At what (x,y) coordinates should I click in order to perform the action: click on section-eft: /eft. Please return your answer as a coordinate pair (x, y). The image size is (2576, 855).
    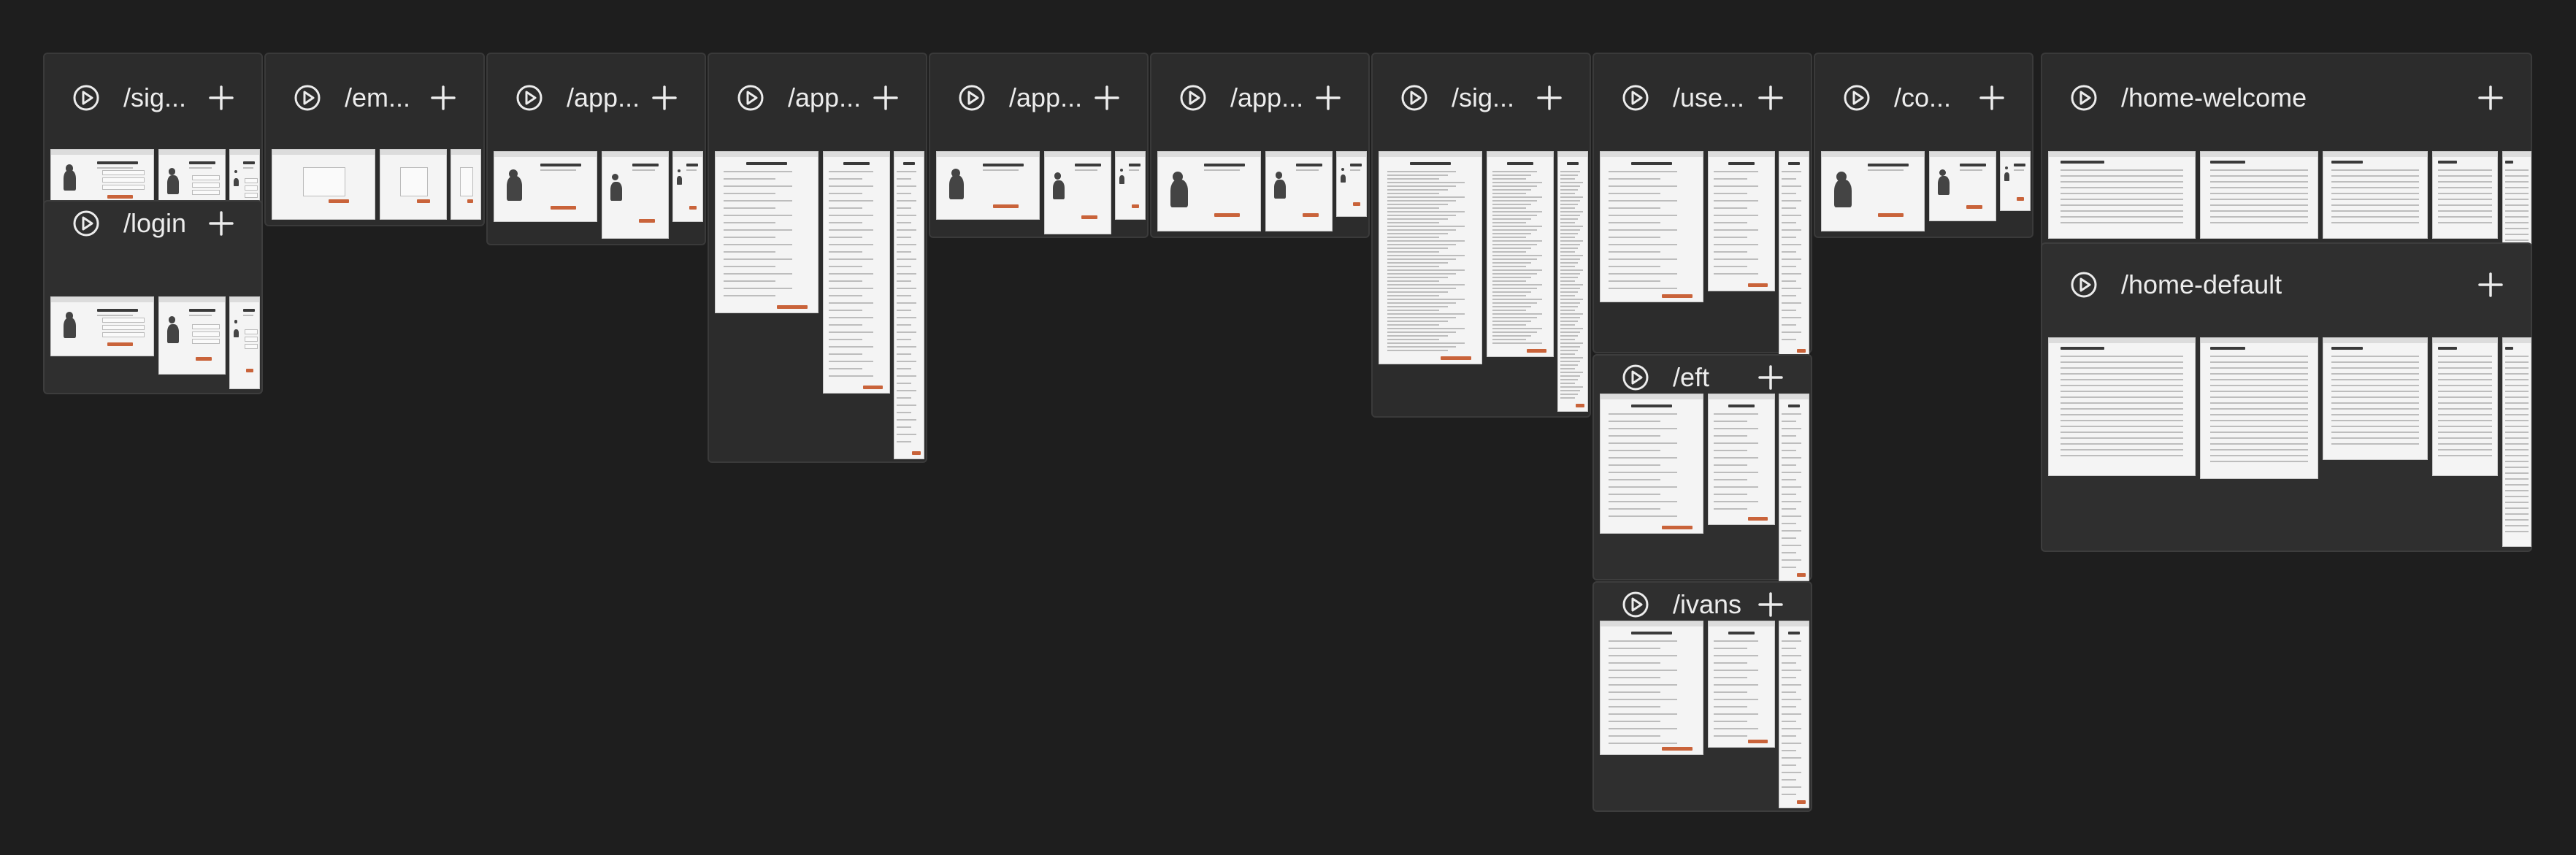
    Looking at the image, I should click on (1702, 467).